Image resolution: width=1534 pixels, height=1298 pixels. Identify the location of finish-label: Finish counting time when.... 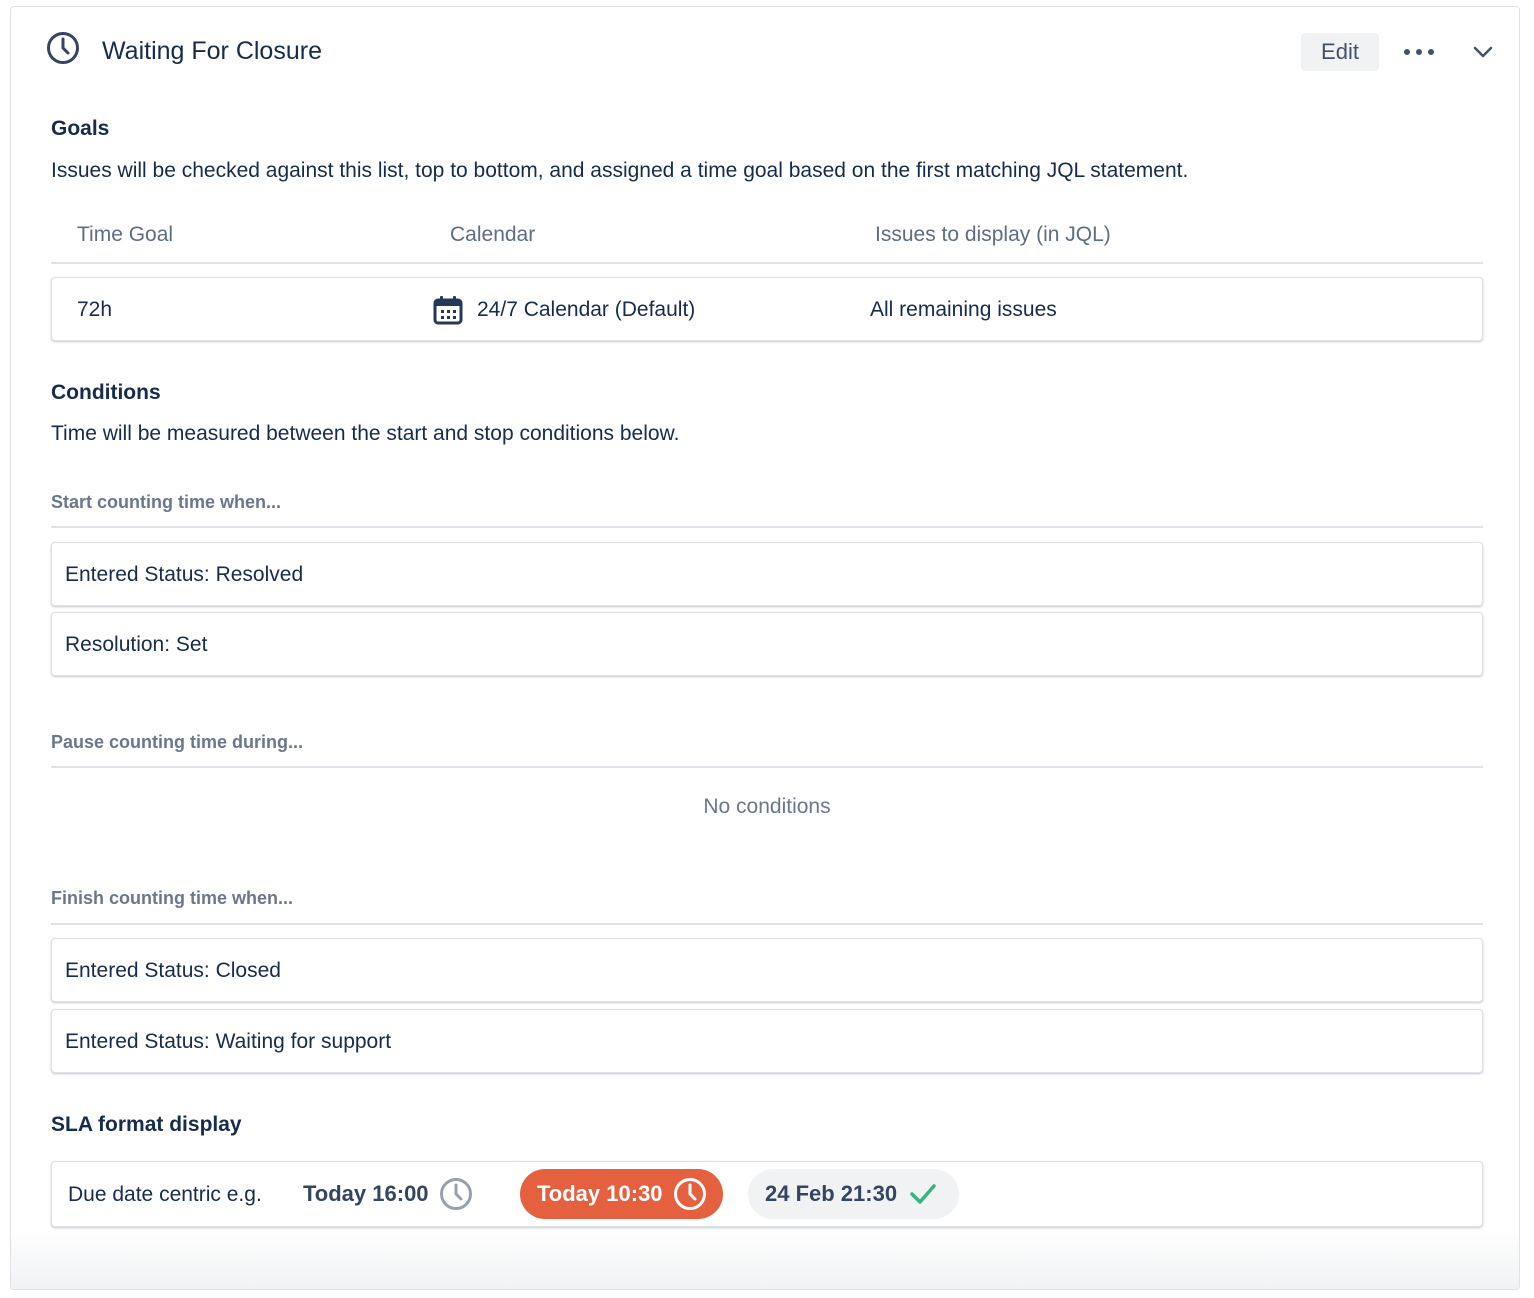
(172, 898).